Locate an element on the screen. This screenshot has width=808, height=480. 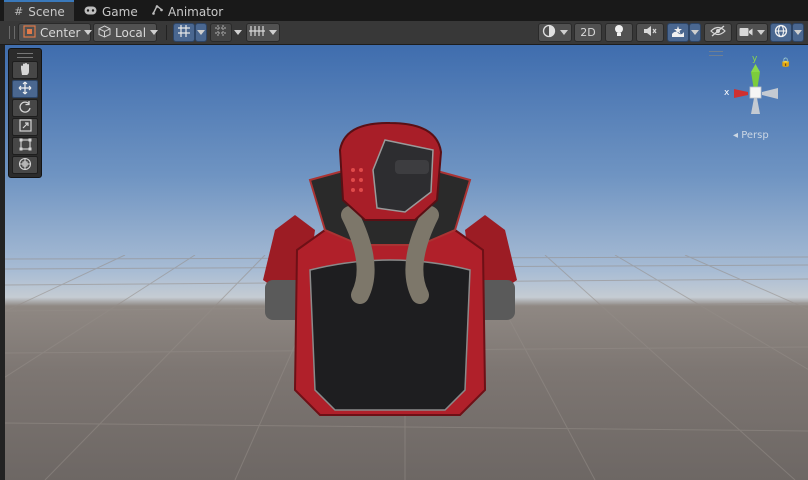
camera-settings-dropdown is located at coordinates (752, 32).